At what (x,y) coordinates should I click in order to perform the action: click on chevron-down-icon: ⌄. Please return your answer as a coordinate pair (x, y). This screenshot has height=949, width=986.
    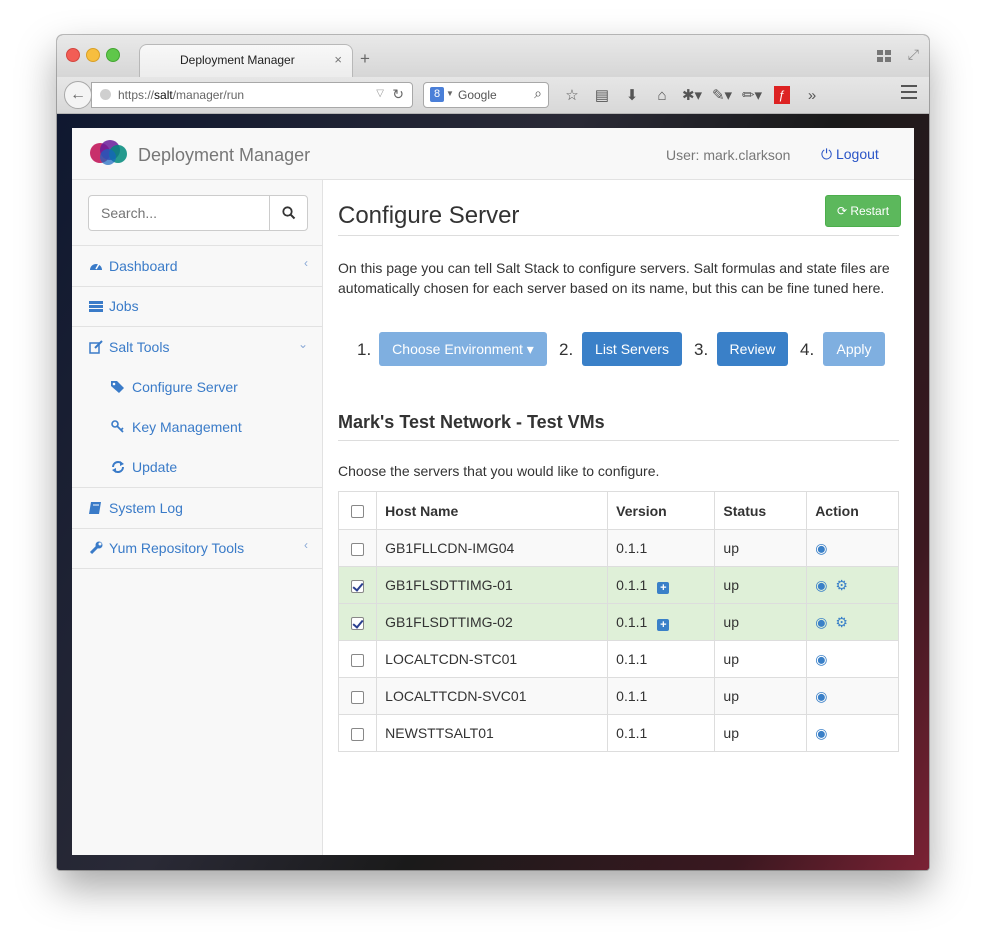
    Looking at the image, I should click on (302, 344).